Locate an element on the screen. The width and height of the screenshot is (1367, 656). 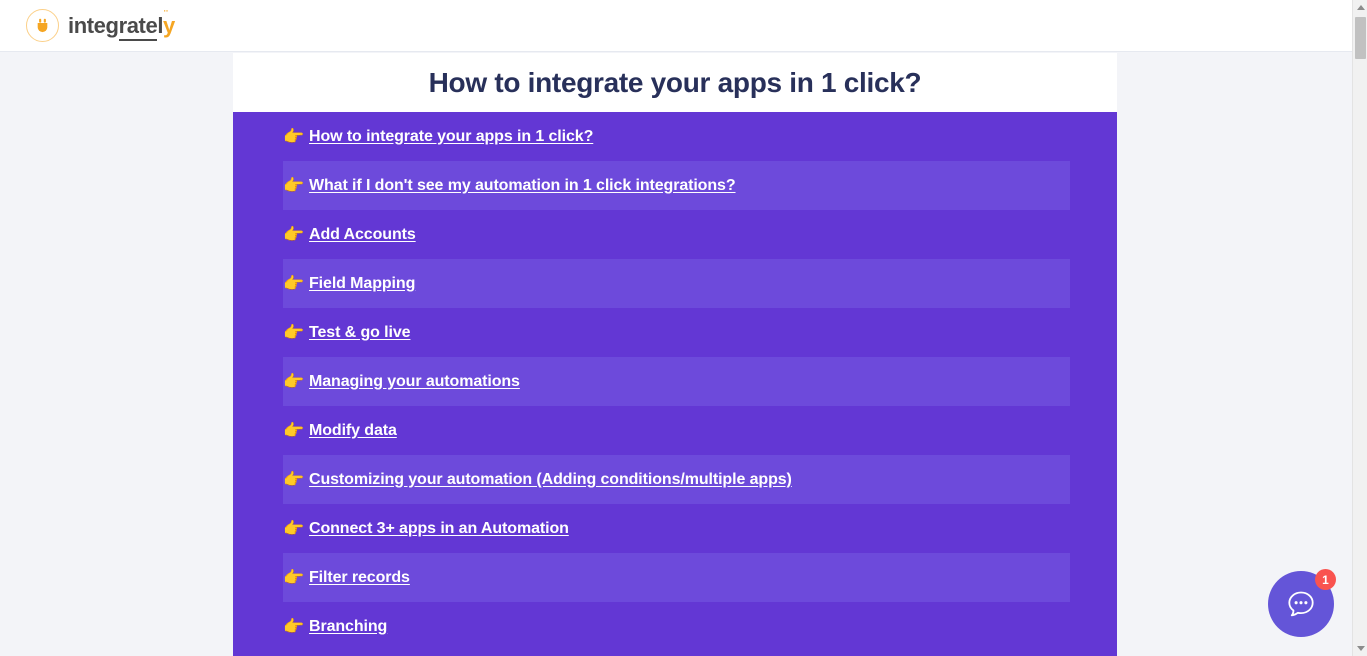
chat-widget: 1 is located at coordinates (1302, 603).